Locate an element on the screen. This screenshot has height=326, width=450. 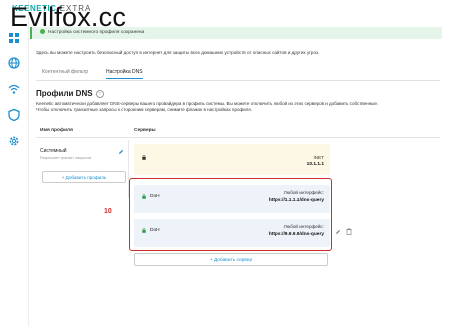
profile-subtitle: Разрешает транзит запросов is located at coordinates (66, 158).